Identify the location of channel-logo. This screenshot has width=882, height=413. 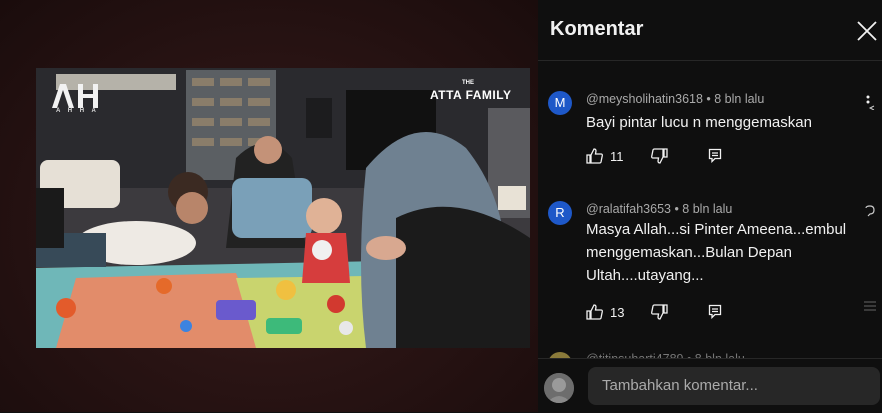
(75, 96).